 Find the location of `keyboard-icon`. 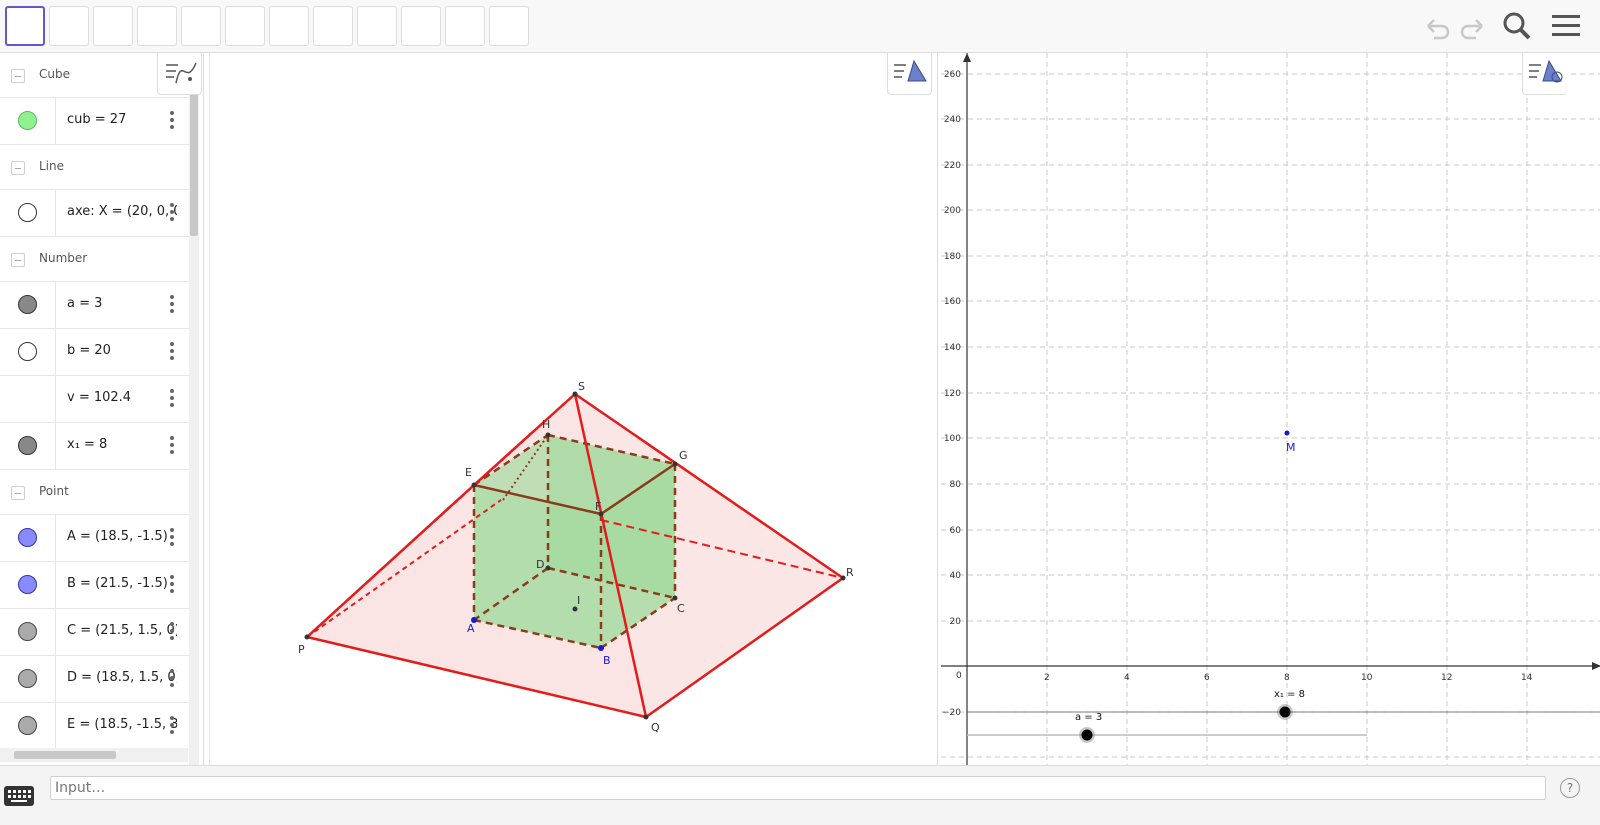

keyboard-icon is located at coordinates (19, 796).